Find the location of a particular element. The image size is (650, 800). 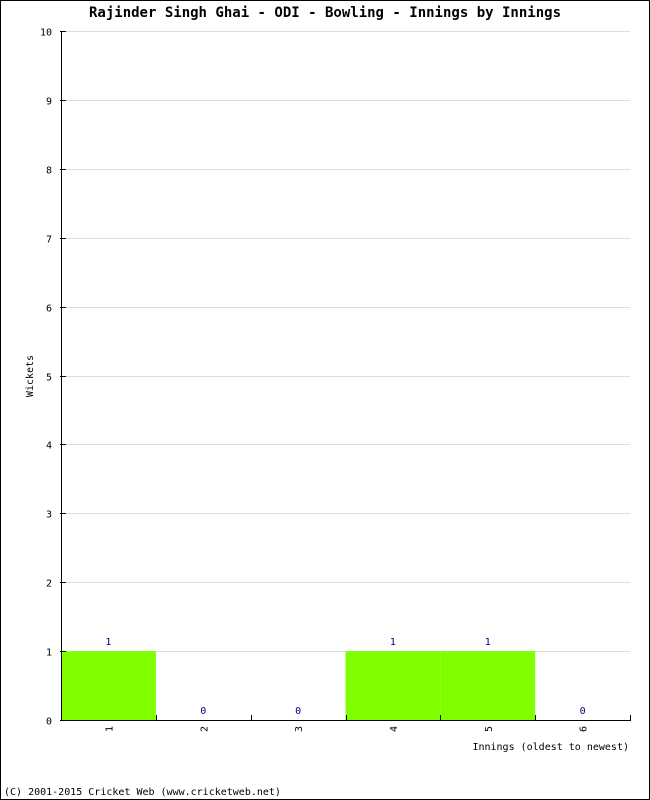

y-tick-label: 9 is located at coordinates (49, 102).